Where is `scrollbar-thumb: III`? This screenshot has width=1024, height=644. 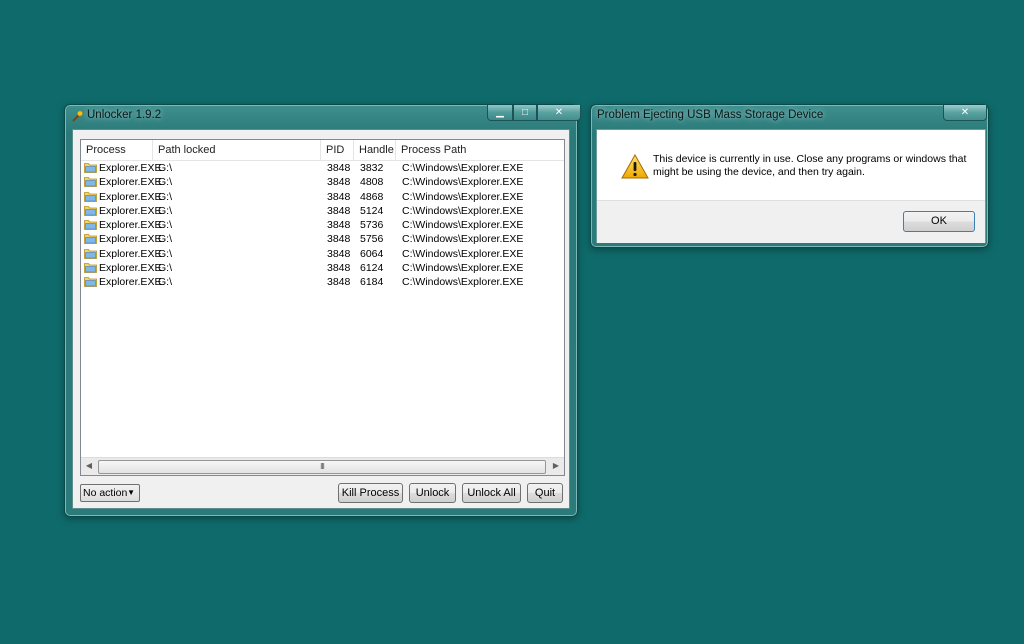
scrollbar-thumb: III is located at coordinates (322, 467).